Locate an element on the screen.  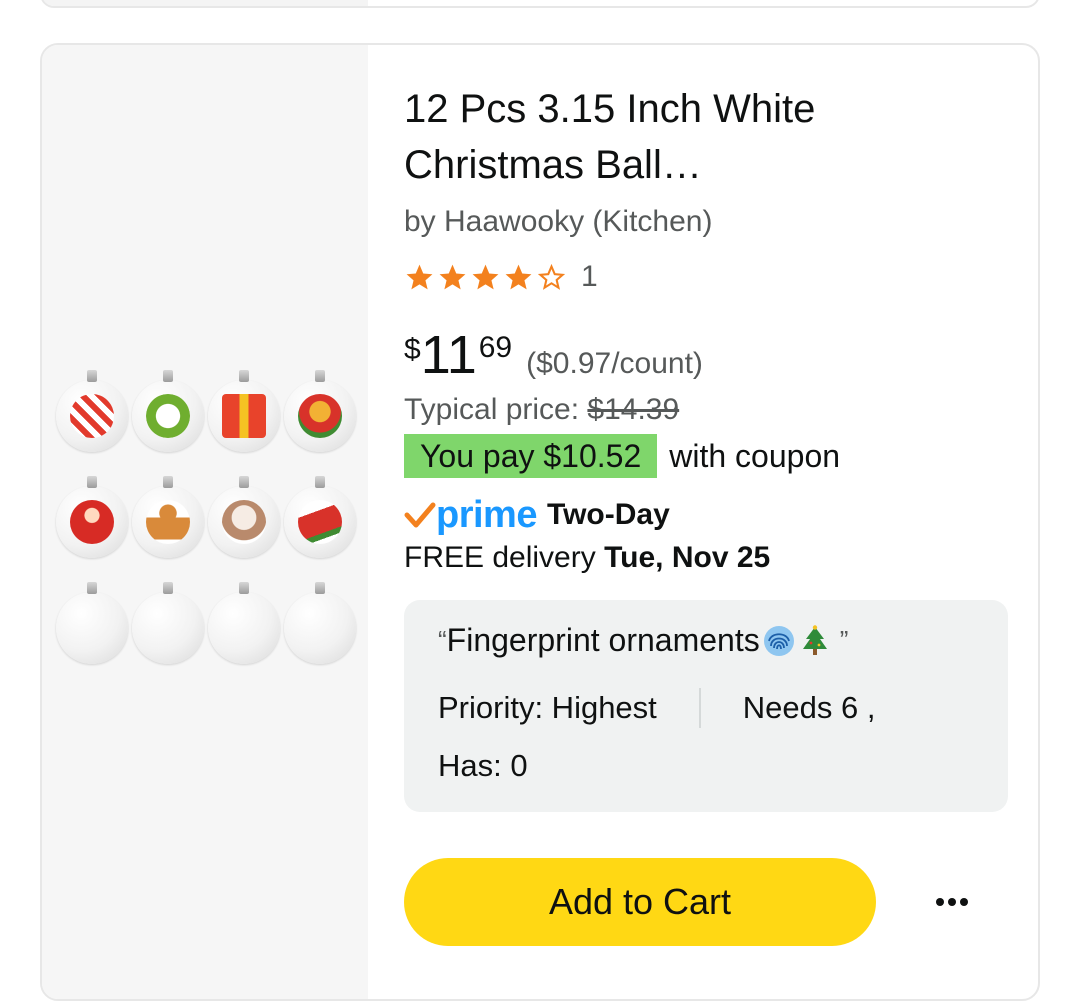
fingerprint-icon is located at coordinates (778, 640).